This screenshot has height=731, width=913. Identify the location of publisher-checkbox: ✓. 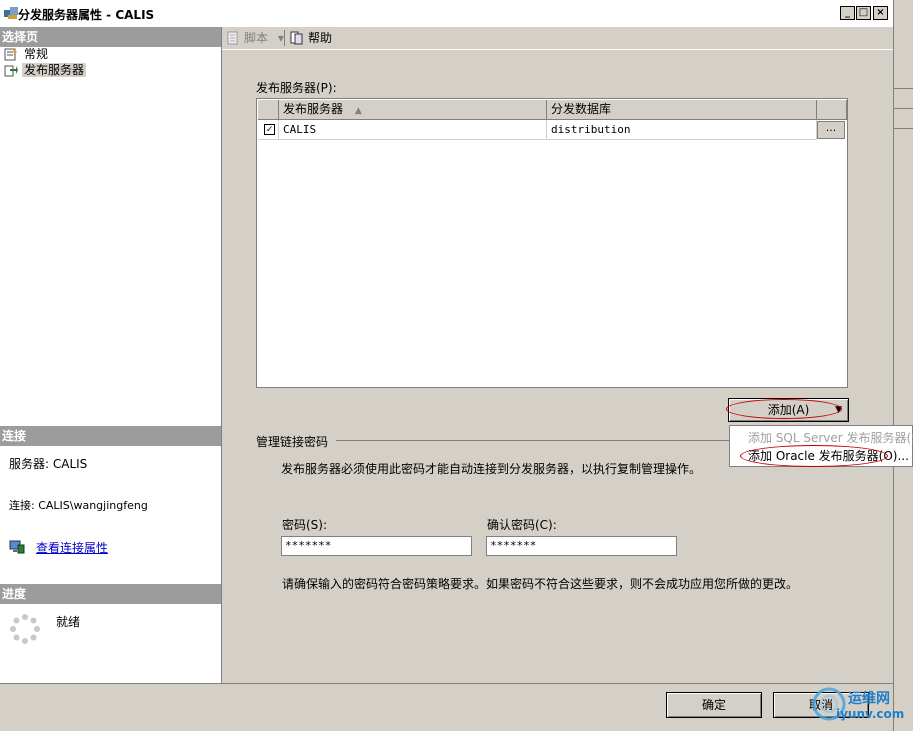
(269, 129).